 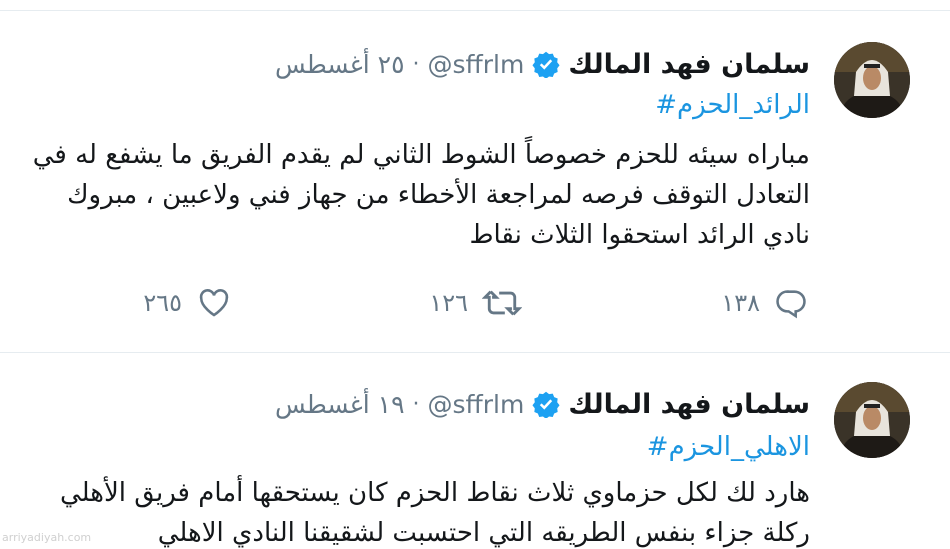 What do you see at coordinates (740, 303) in the screenshot?
I see `reply-count: ١٣٨` at bounding box center [740, 303].